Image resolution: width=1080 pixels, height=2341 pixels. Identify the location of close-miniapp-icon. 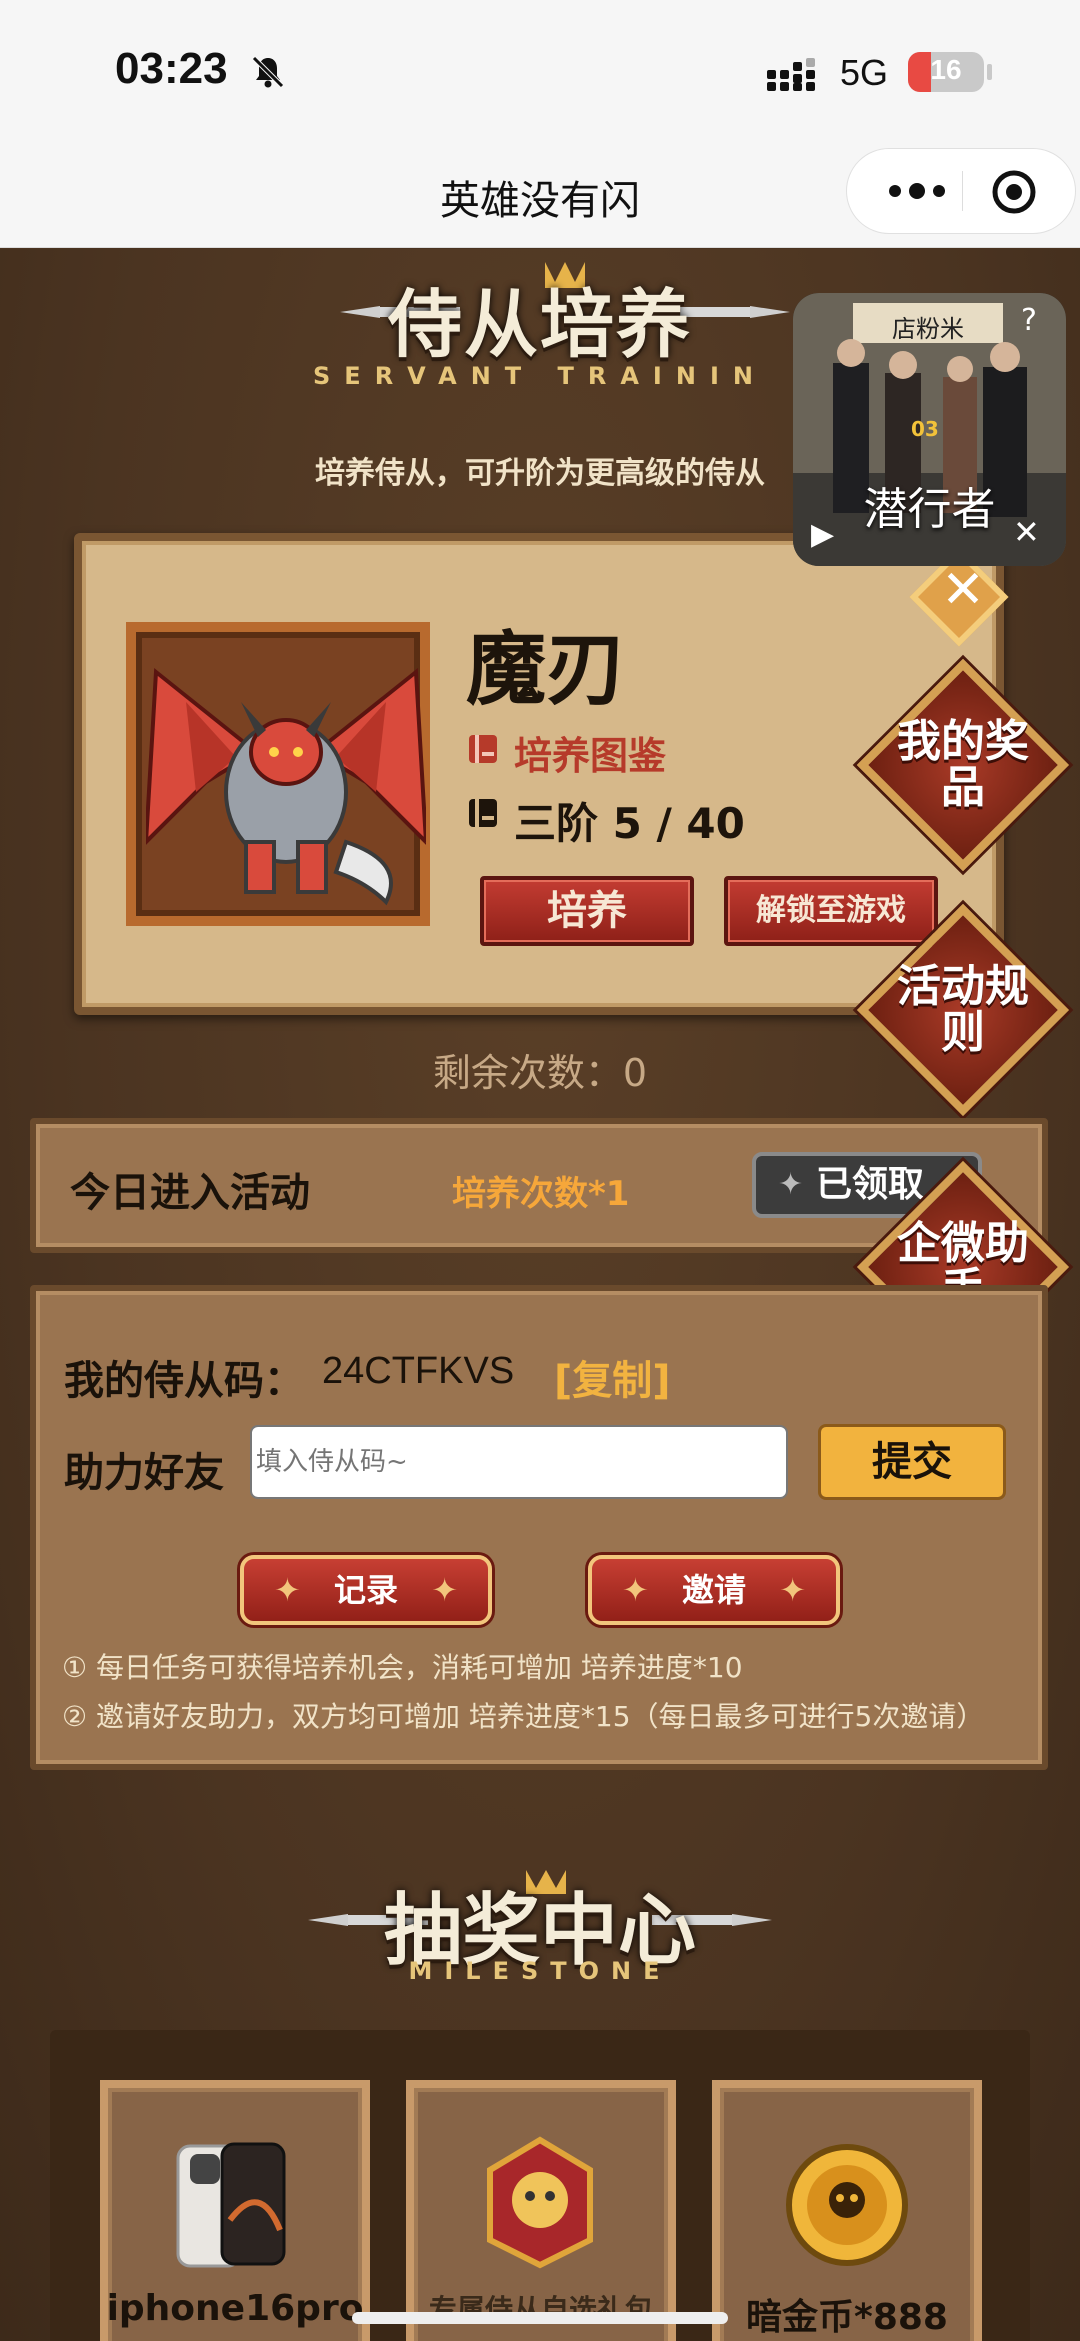
(1014, 192).